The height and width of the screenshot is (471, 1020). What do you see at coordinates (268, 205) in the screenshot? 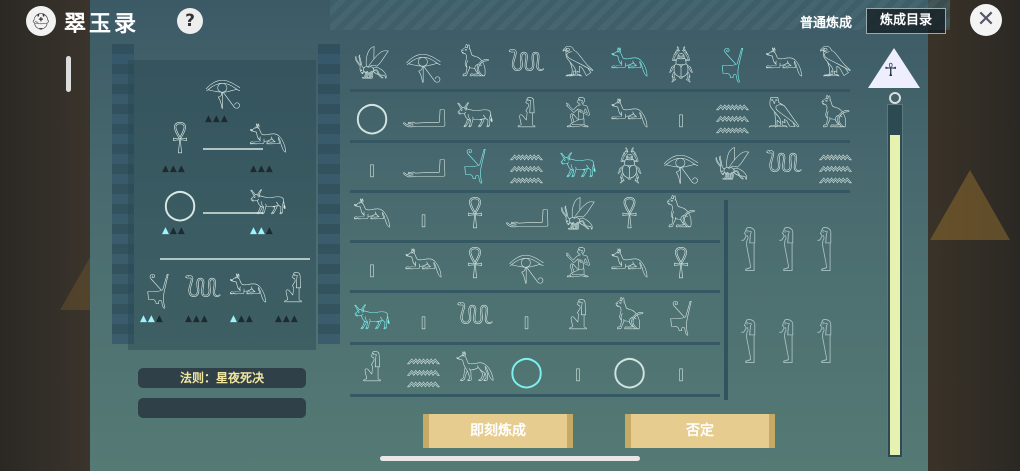
I see `recipe-slot-glyph: 𓃒` at bounding box center [268, 205].